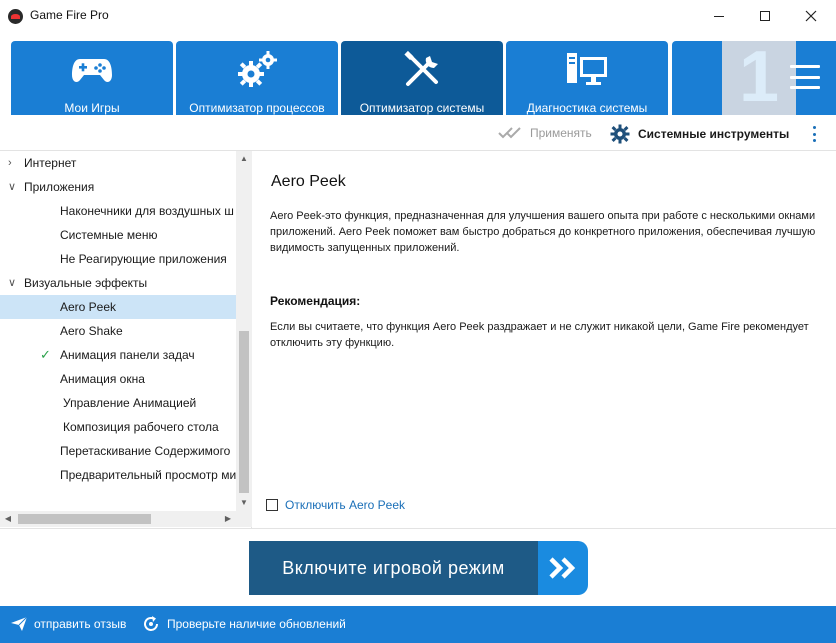 The width and height of the screenshot is (836, 643). What do you see at coordinates (345, 505) in the screenshot?
I see `disable-aero-peek-label: Отключить Aero Peek` at bounding box center [345, 505].